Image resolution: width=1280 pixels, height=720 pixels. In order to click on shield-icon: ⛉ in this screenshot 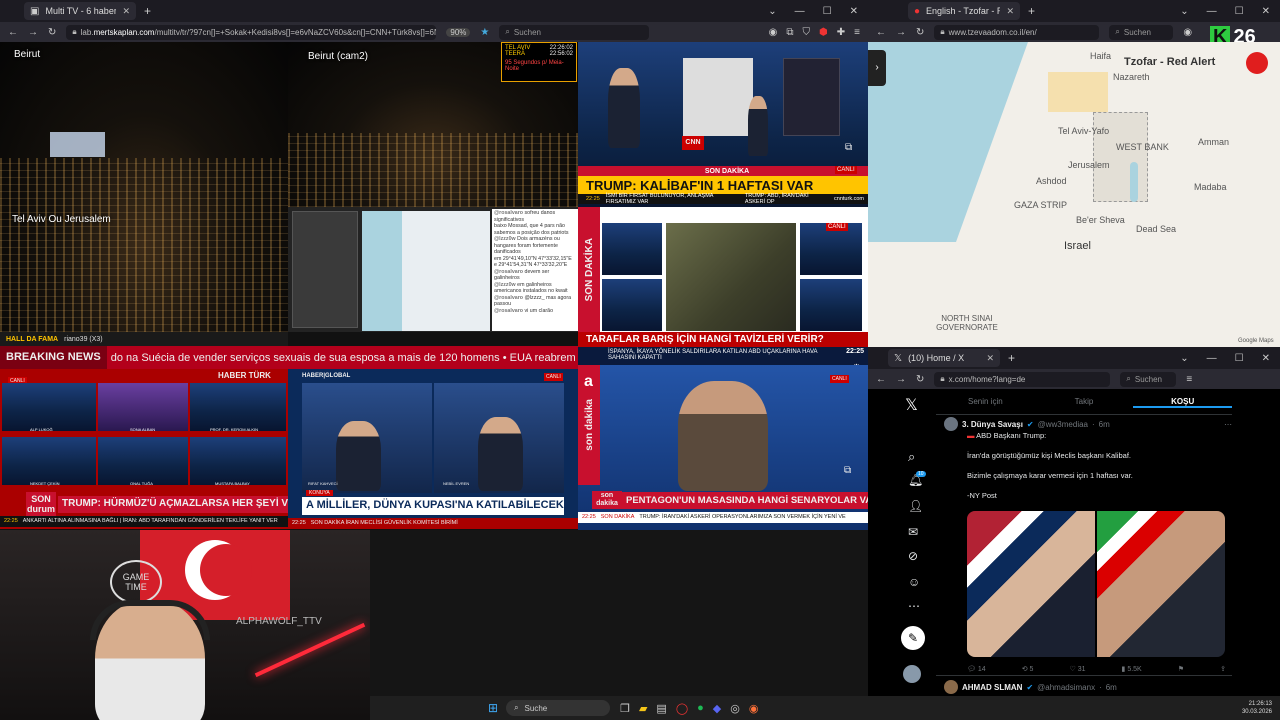, I will do `click(807, 32)`.